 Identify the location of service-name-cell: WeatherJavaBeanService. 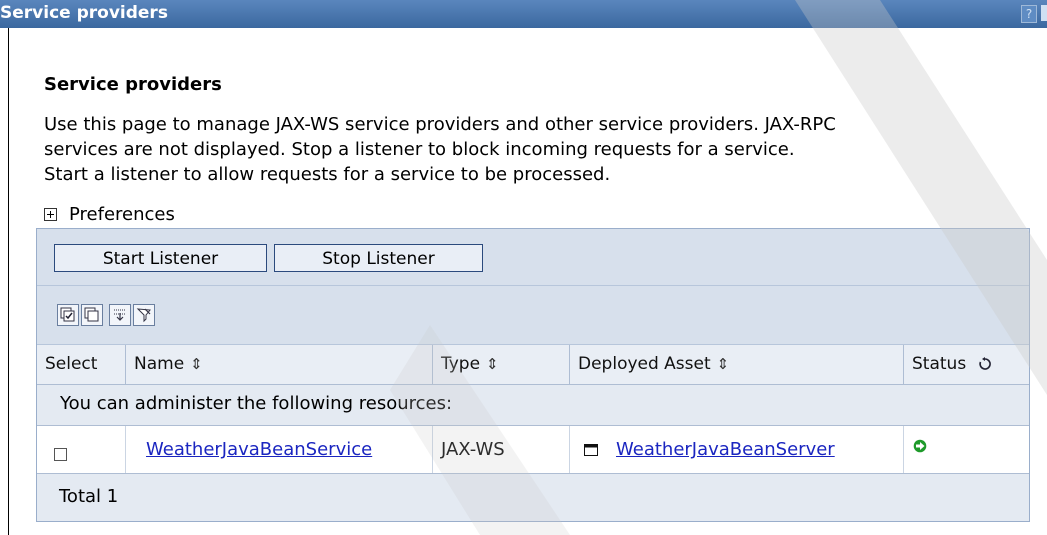
(259, 449).